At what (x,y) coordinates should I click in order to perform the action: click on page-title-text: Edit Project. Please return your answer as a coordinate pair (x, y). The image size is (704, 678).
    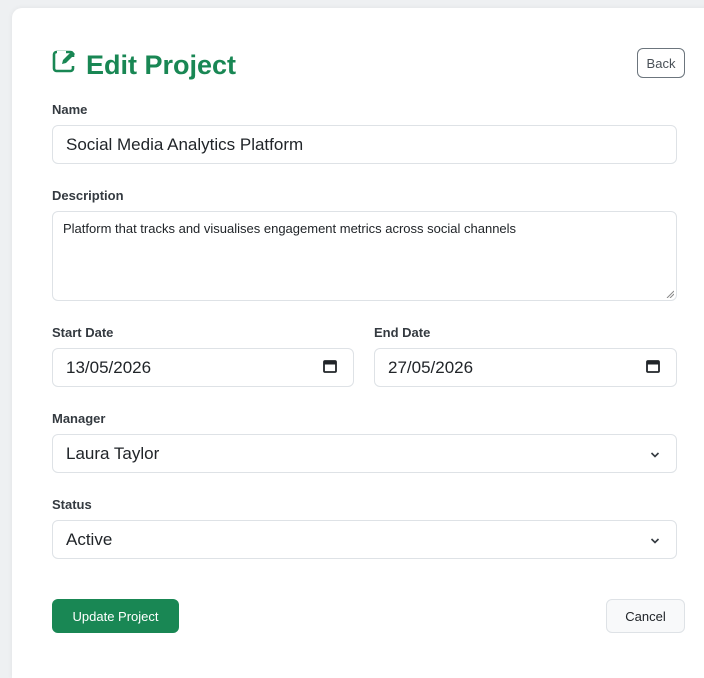
    Looking at the image, I should click on (161, 64).